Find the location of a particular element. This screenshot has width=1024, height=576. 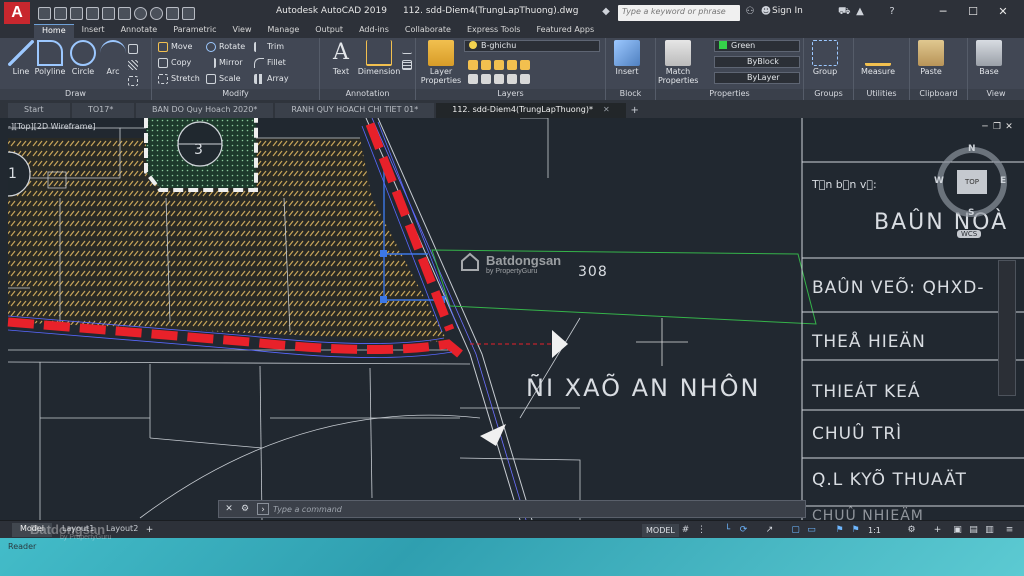

file-tab-ban-do-quy-hoach: BAN DO Quy Hoach 2020* is located at coordinates (205, 110).